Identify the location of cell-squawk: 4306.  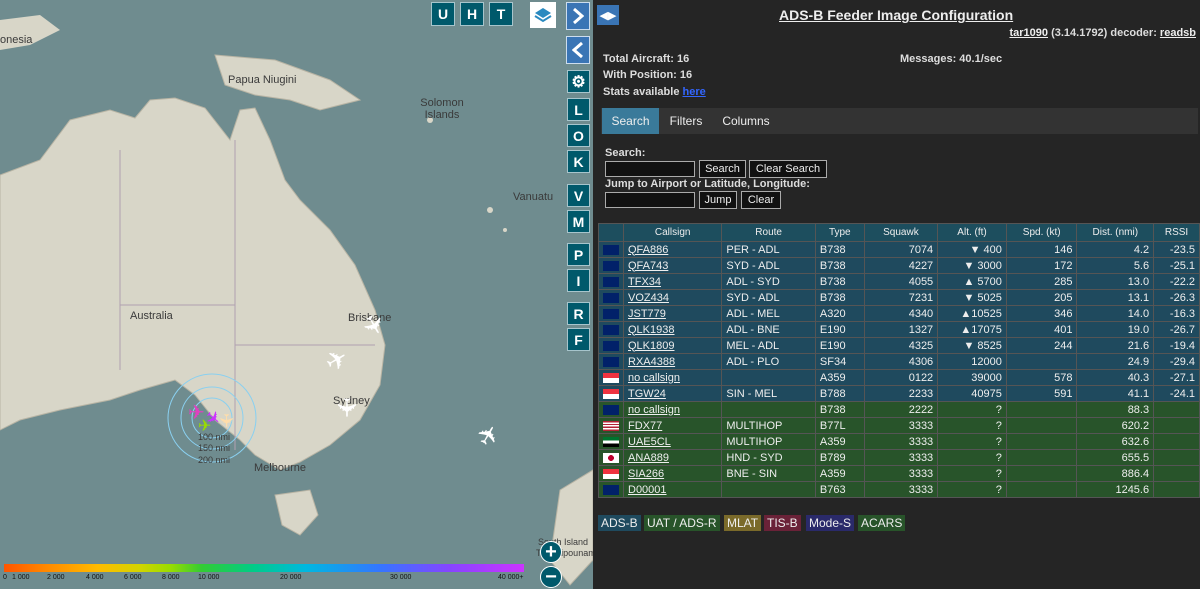
(901, 361).